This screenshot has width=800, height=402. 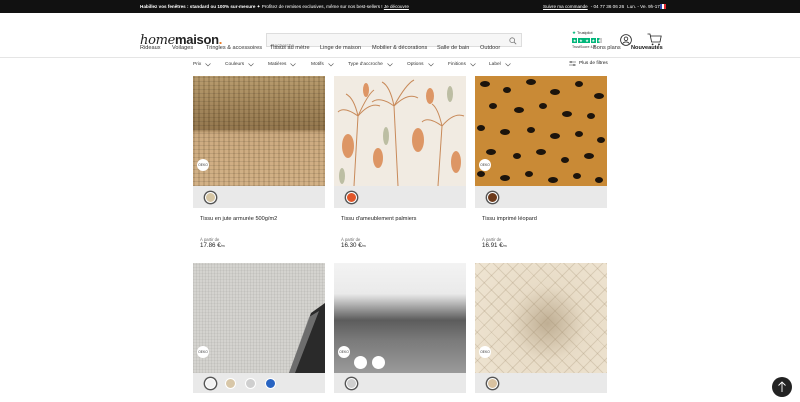 What do you see at coordinates (396, 6) in the screenshot?
I see `promo-link: Je découvre` at bounding box center [396, 6].